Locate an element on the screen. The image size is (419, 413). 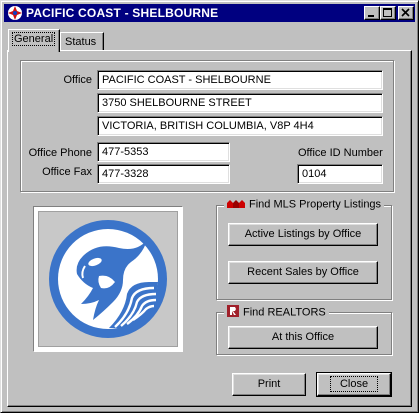
office-id-field: 0104 is located at coordinates (340, 174).